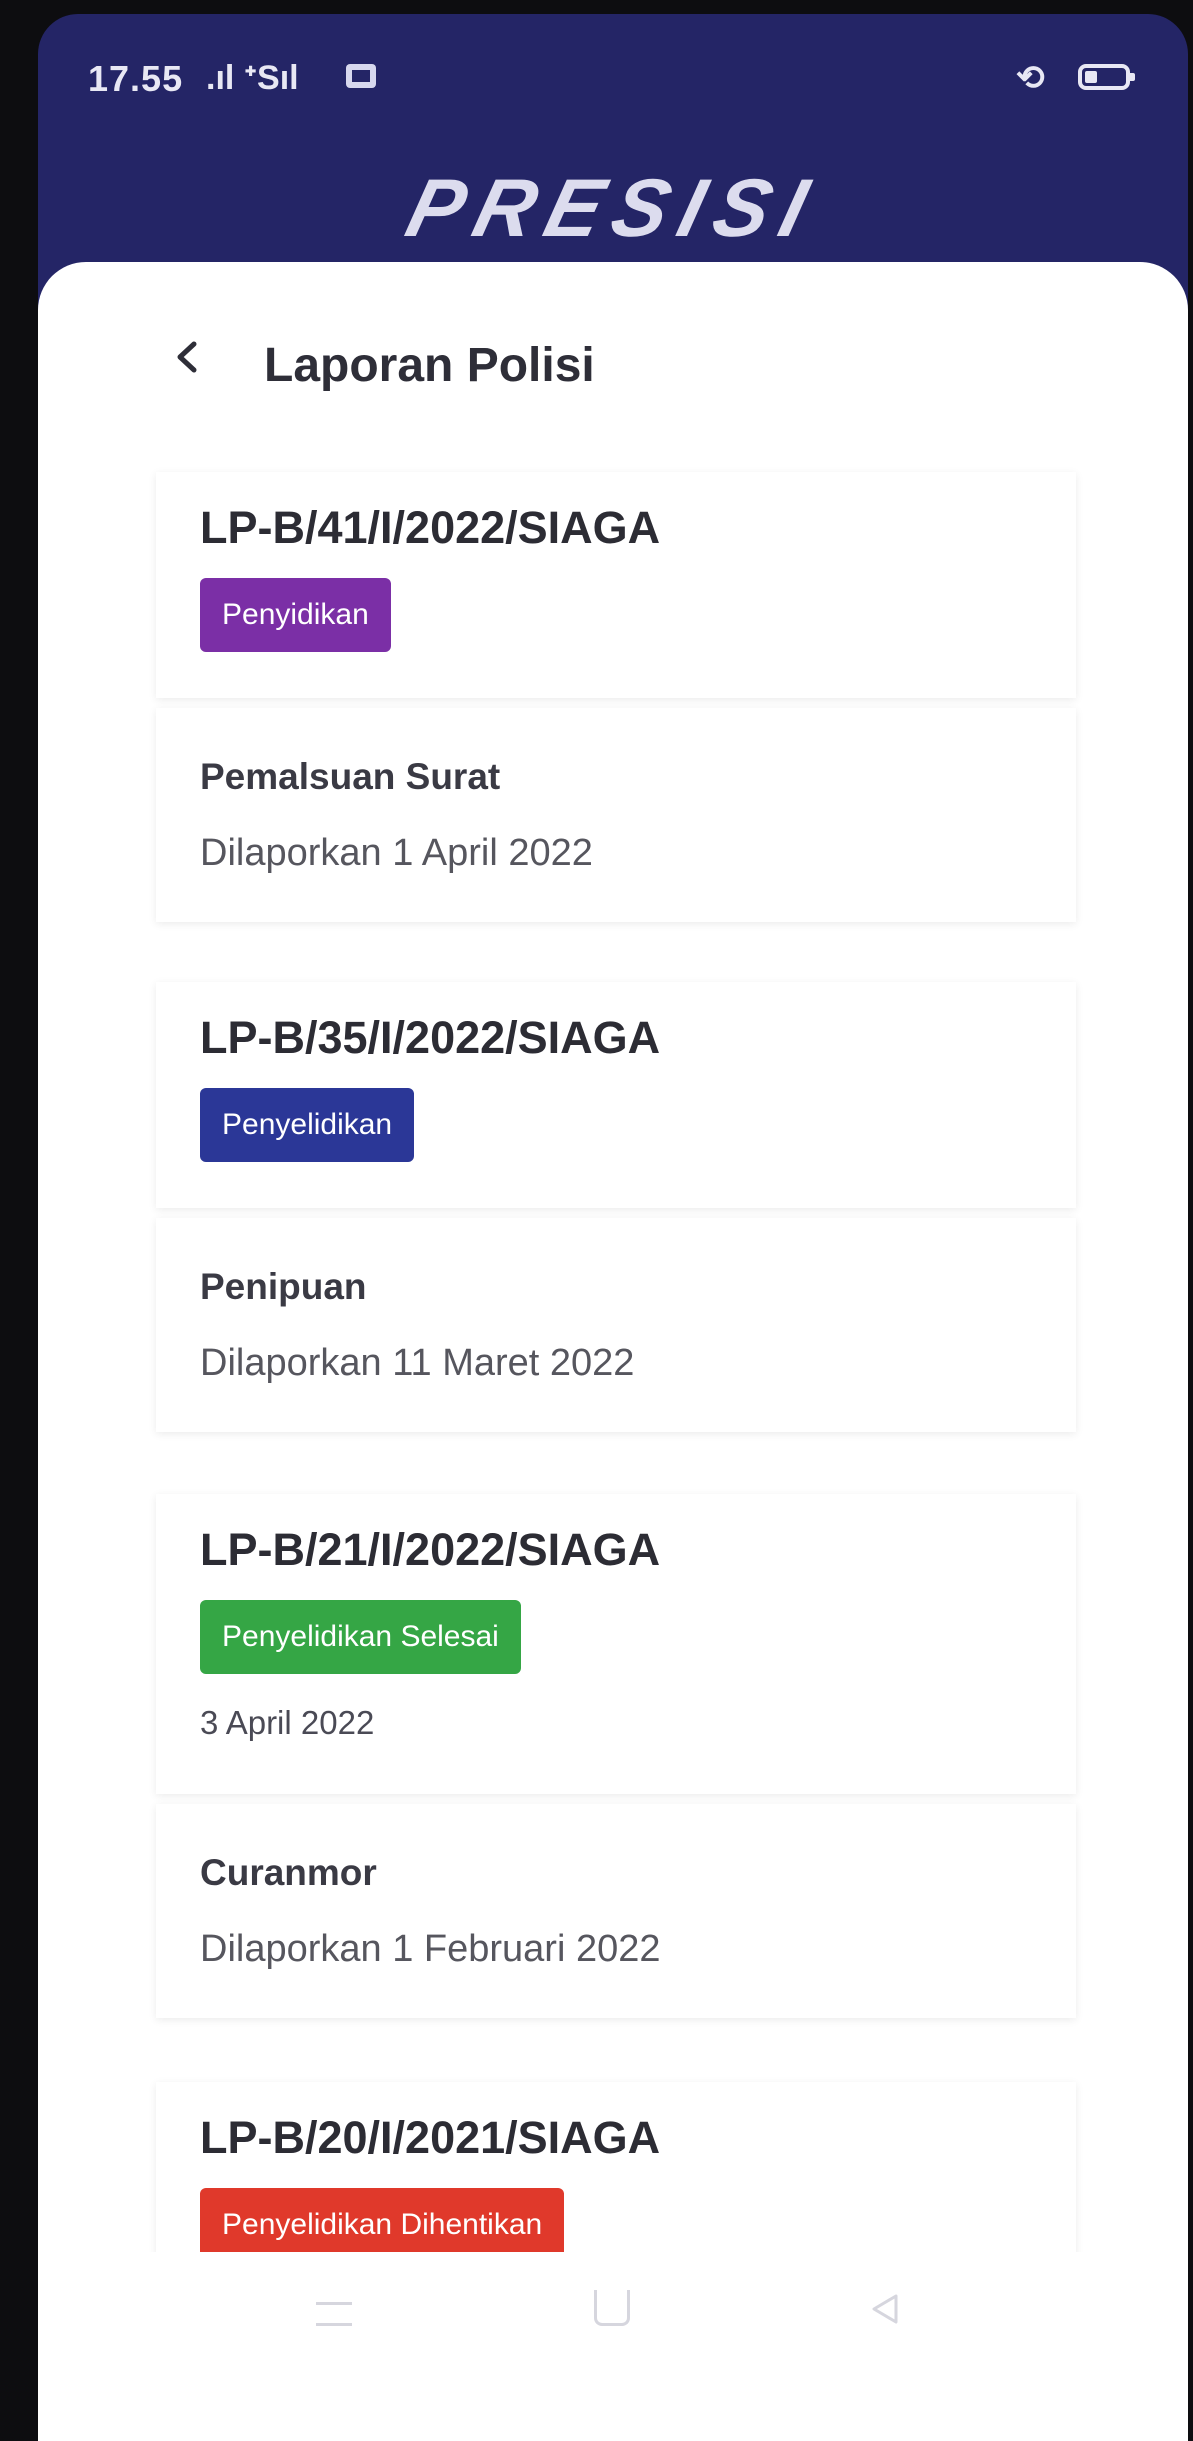 Image resolution: width=1193 pixels, height=2441 pixels. I want to click on report-card-detail: Pemalsuan Surat Dilaporkan 1 April 2022, so click(616, 815).